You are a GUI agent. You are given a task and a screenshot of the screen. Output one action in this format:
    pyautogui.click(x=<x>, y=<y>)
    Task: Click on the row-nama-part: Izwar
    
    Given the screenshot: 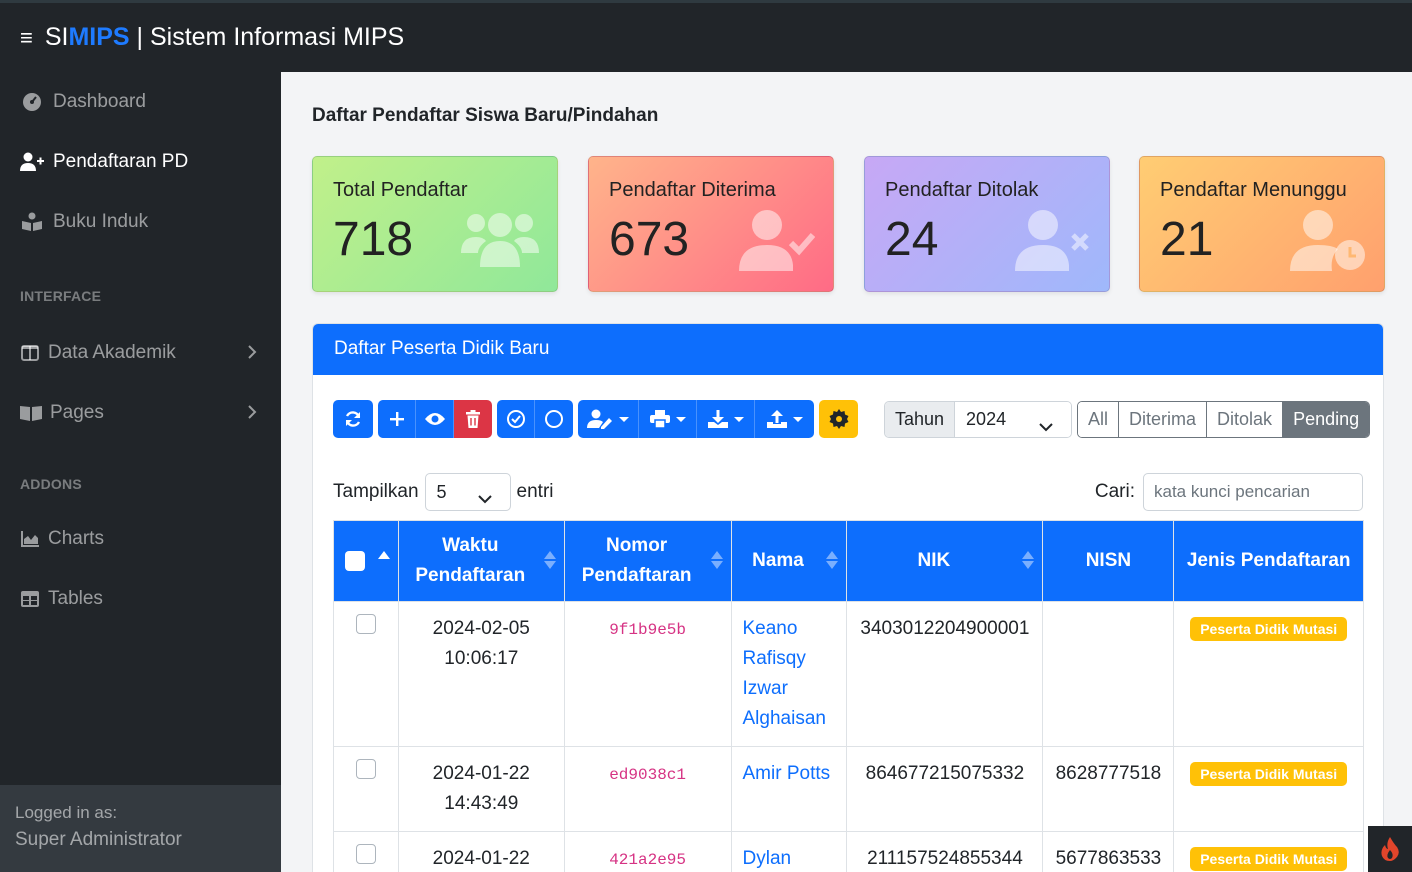 What is the action you would take?
    pyautogui.click(x=765, y=688)
    